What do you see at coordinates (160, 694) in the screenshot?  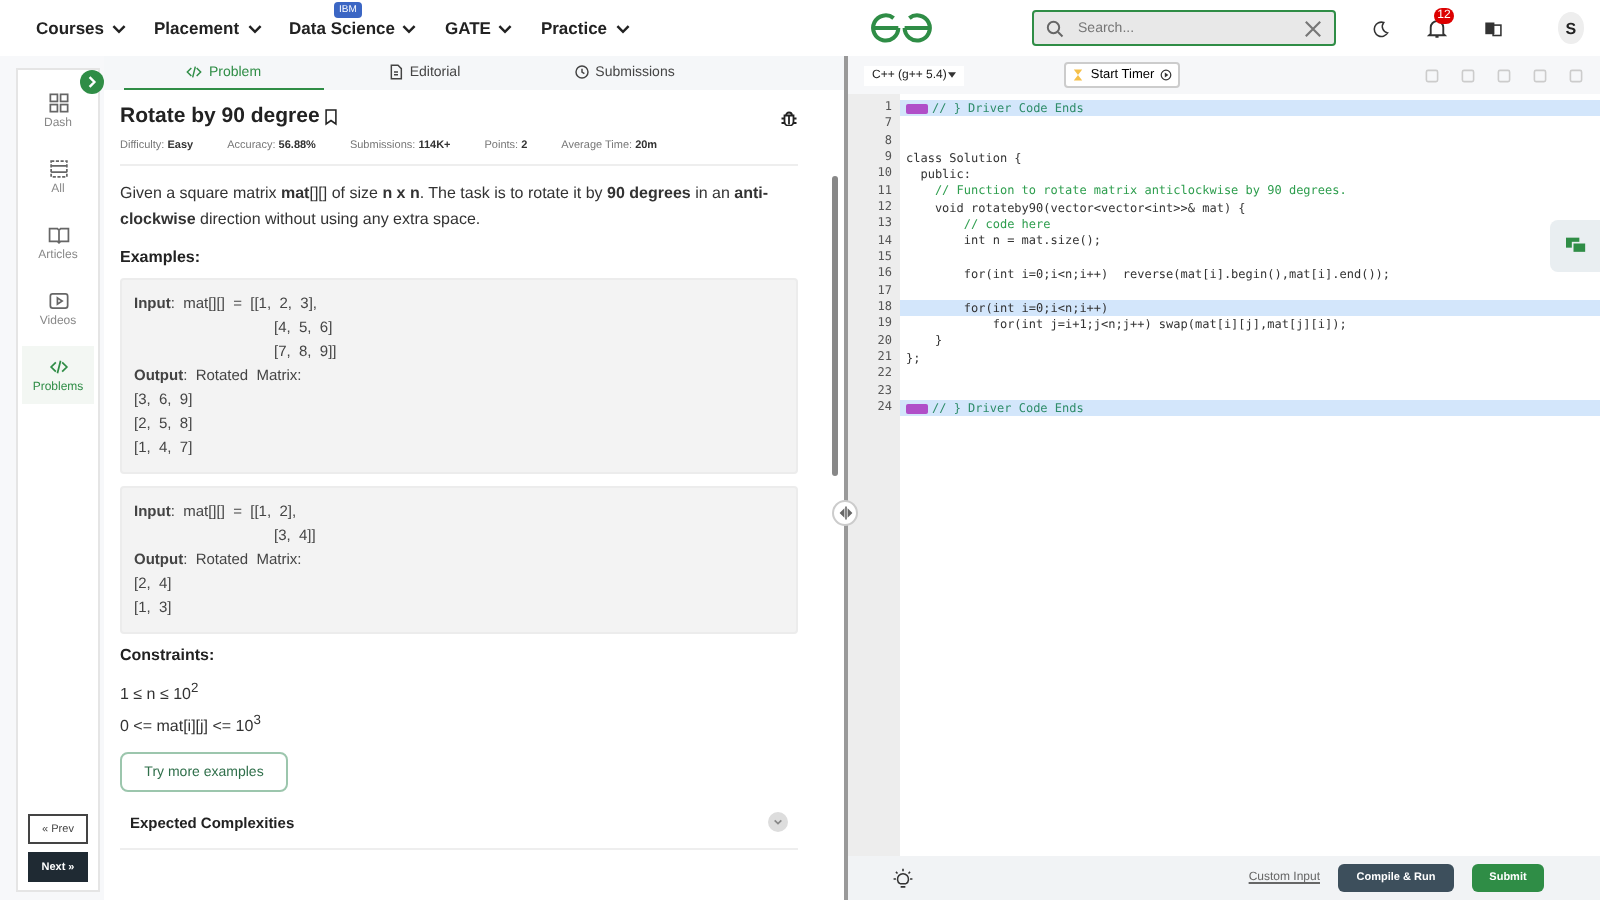 I see `constraint-text: 1 ≤ n ≤ 10$^{2}$` at bounding box center [160, 694].